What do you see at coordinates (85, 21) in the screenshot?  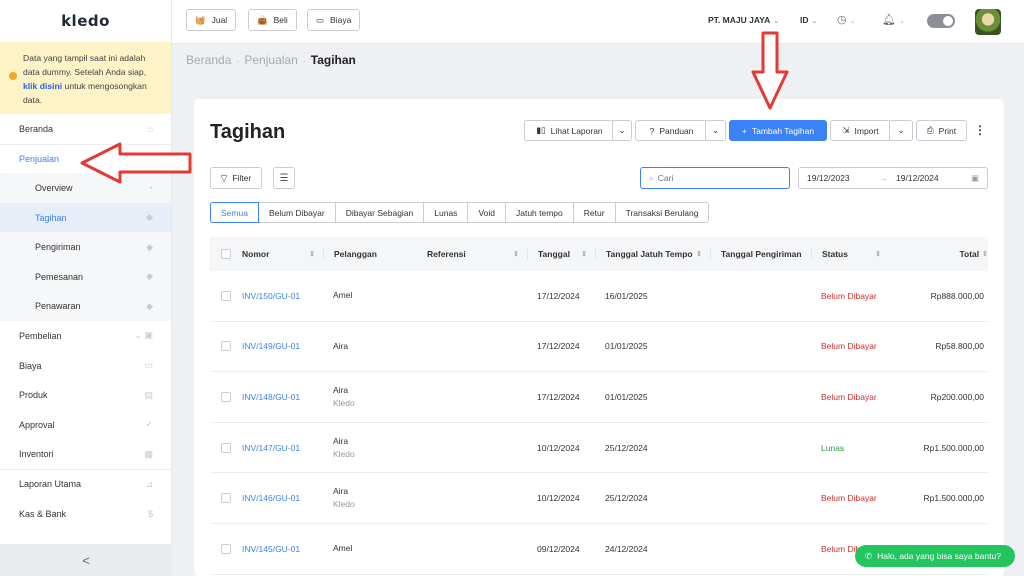 I see `kledo-logo: kledo` at bounding box center [85, 21].